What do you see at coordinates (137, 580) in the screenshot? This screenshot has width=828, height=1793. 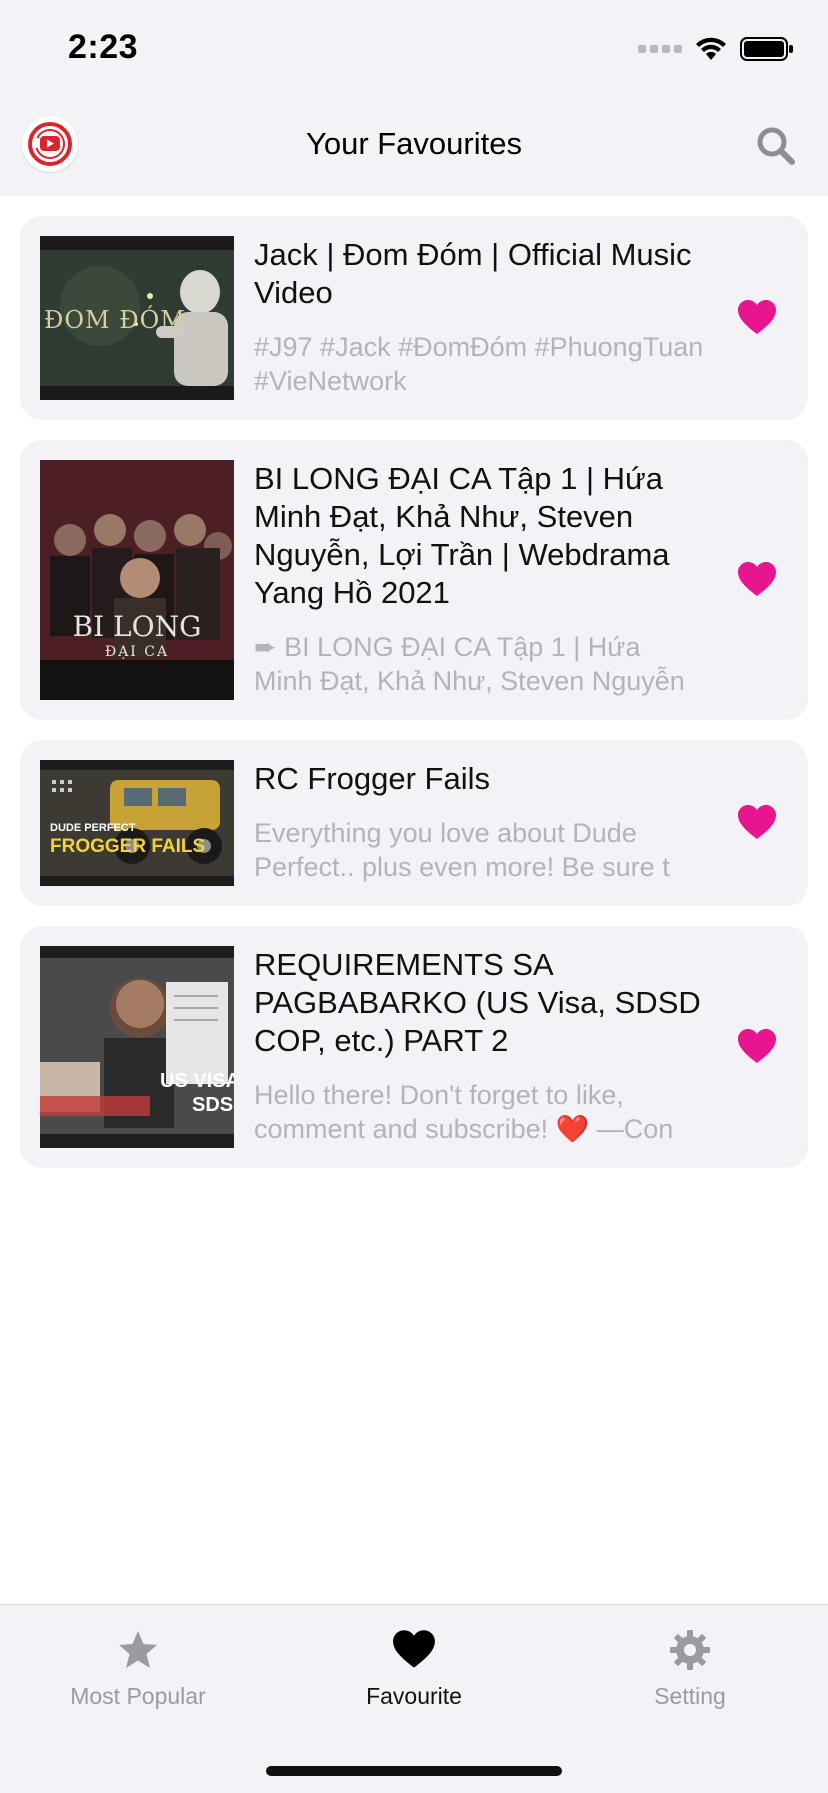 I see `video-thumbnail: BI LONG ĐẠI CA` at bounding box center [137, 580].